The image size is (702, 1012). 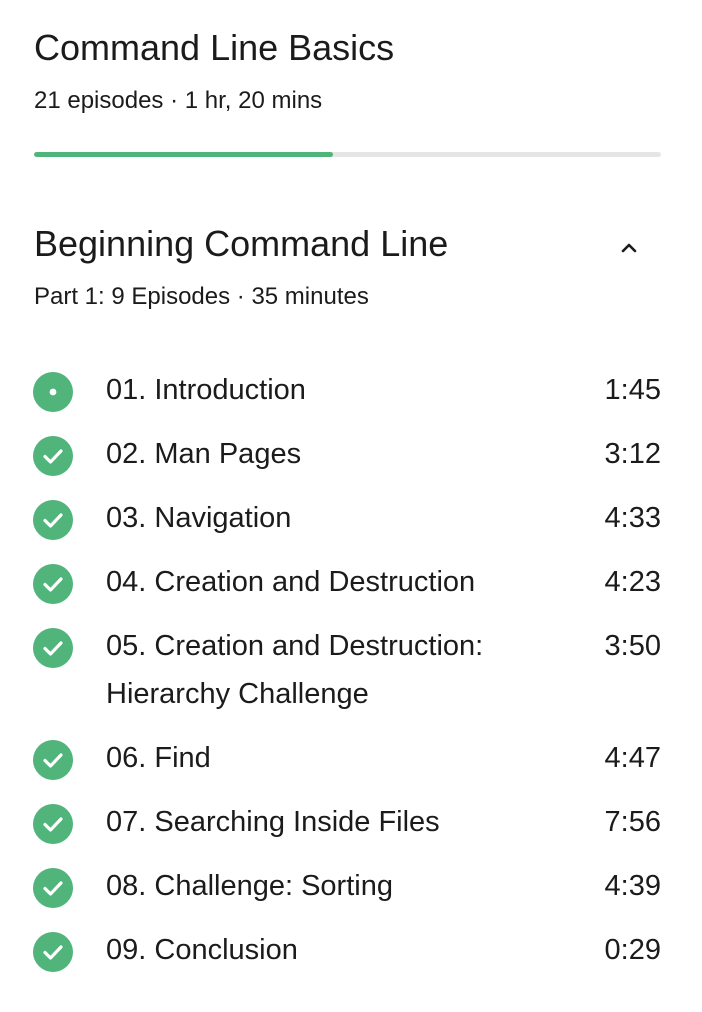 I want to click on episode-duration: 4:39, so click(x=632, y=886).